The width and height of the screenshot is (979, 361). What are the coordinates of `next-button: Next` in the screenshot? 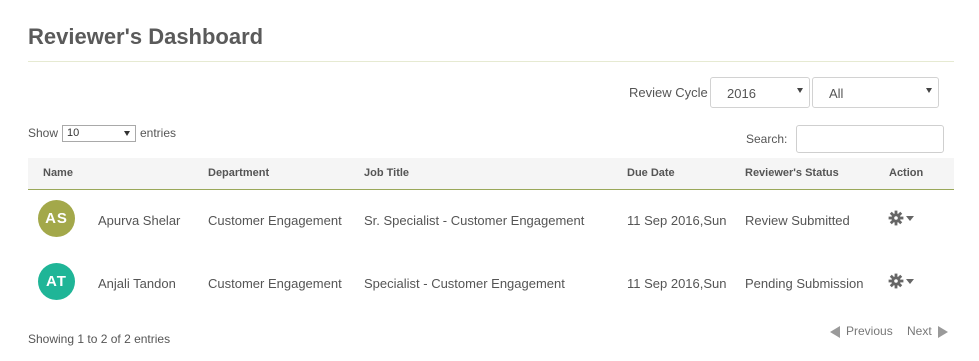 It's located at (927, 331).